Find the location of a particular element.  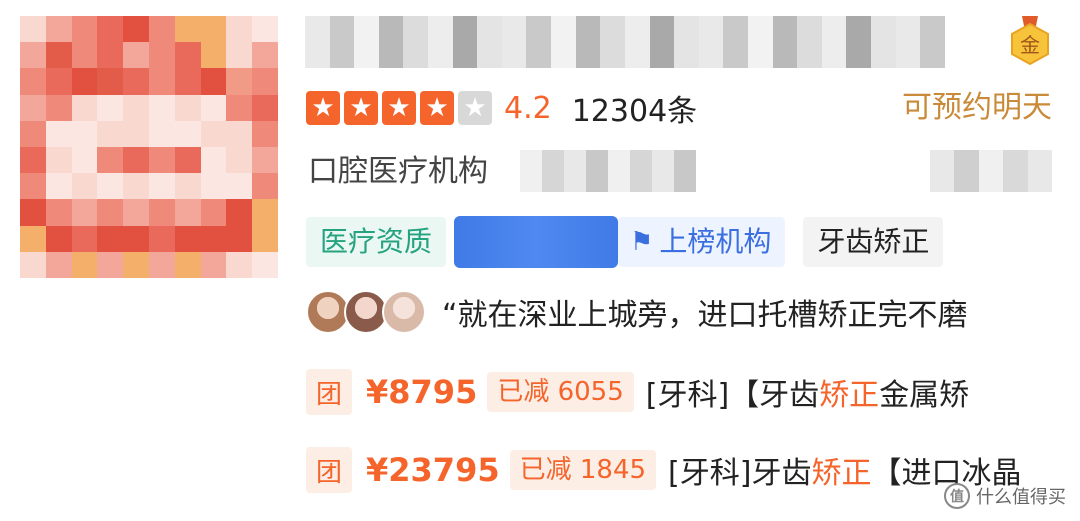

rating-row: ★ ★ ★ ★ ★ 4.2 12304条 is located at coordinates (501, 108).